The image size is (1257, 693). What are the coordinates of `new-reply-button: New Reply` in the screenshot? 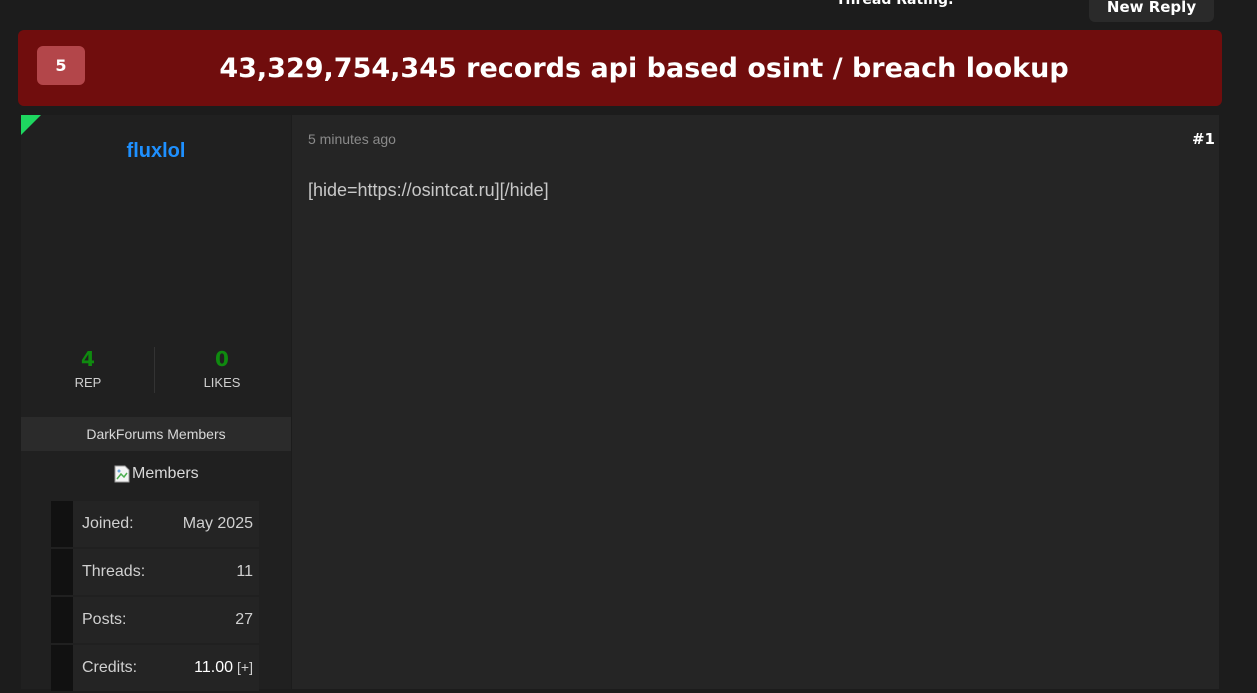 It's located at (1151, 11).